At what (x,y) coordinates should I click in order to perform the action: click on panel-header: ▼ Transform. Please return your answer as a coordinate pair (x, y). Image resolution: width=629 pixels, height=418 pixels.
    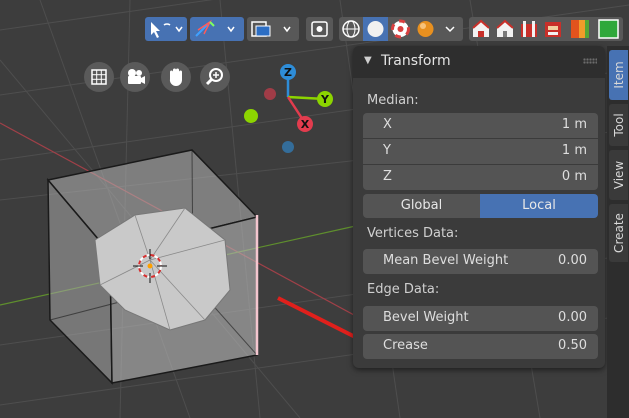
    Looking at the image, I should click on (479, 62).